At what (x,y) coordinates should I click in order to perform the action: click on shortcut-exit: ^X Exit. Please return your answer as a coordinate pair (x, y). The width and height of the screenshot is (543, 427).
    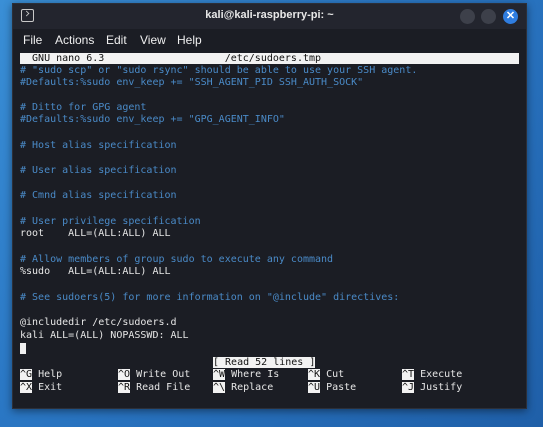
    Looking at the image, I should click on (41, 388).